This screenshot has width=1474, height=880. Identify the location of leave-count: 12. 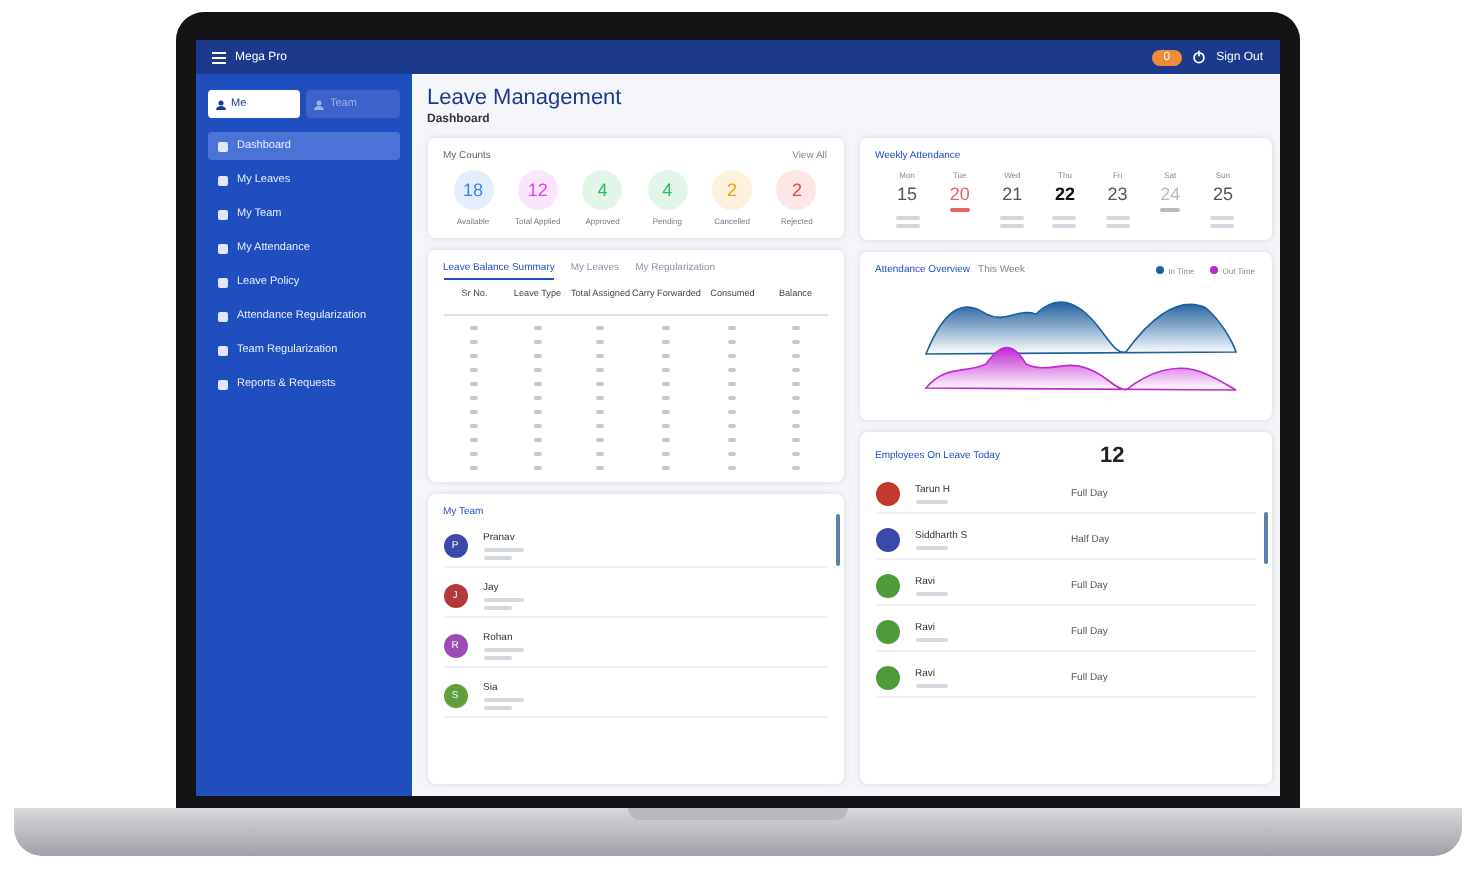
(1112, 456).